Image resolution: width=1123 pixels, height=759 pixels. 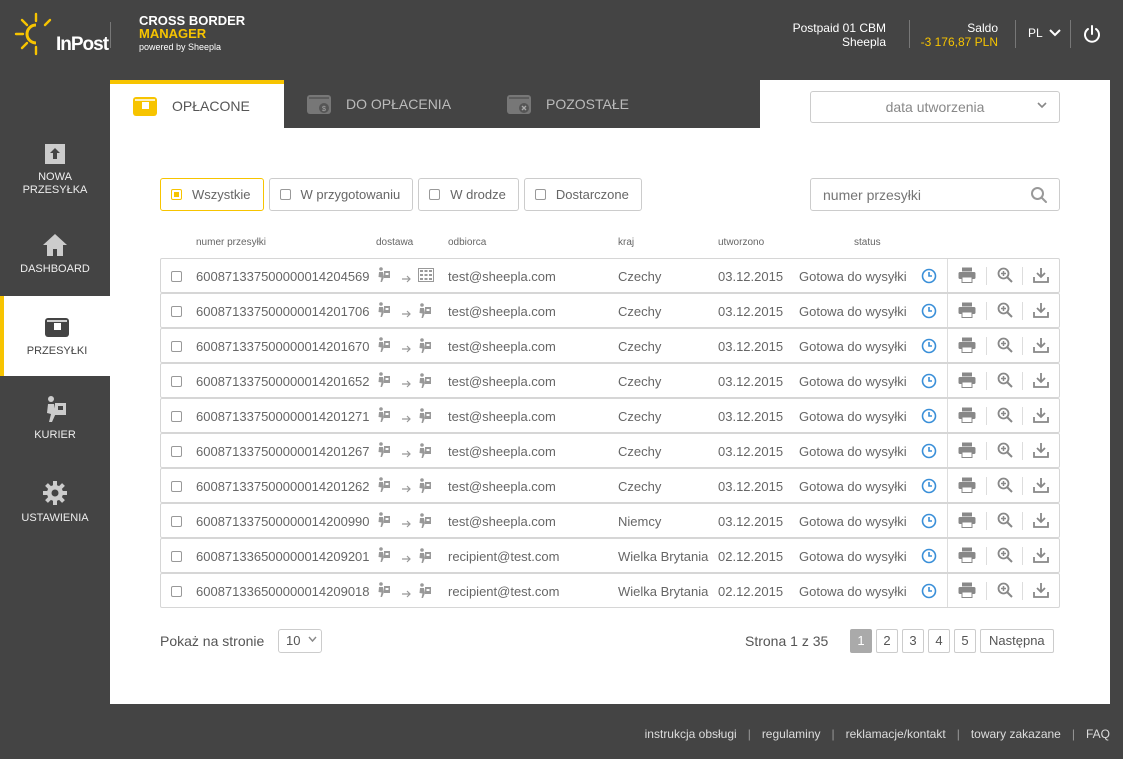 I want to click on footer-link-complaints: reklamacje/kontakt, so click(x=896, y=734).